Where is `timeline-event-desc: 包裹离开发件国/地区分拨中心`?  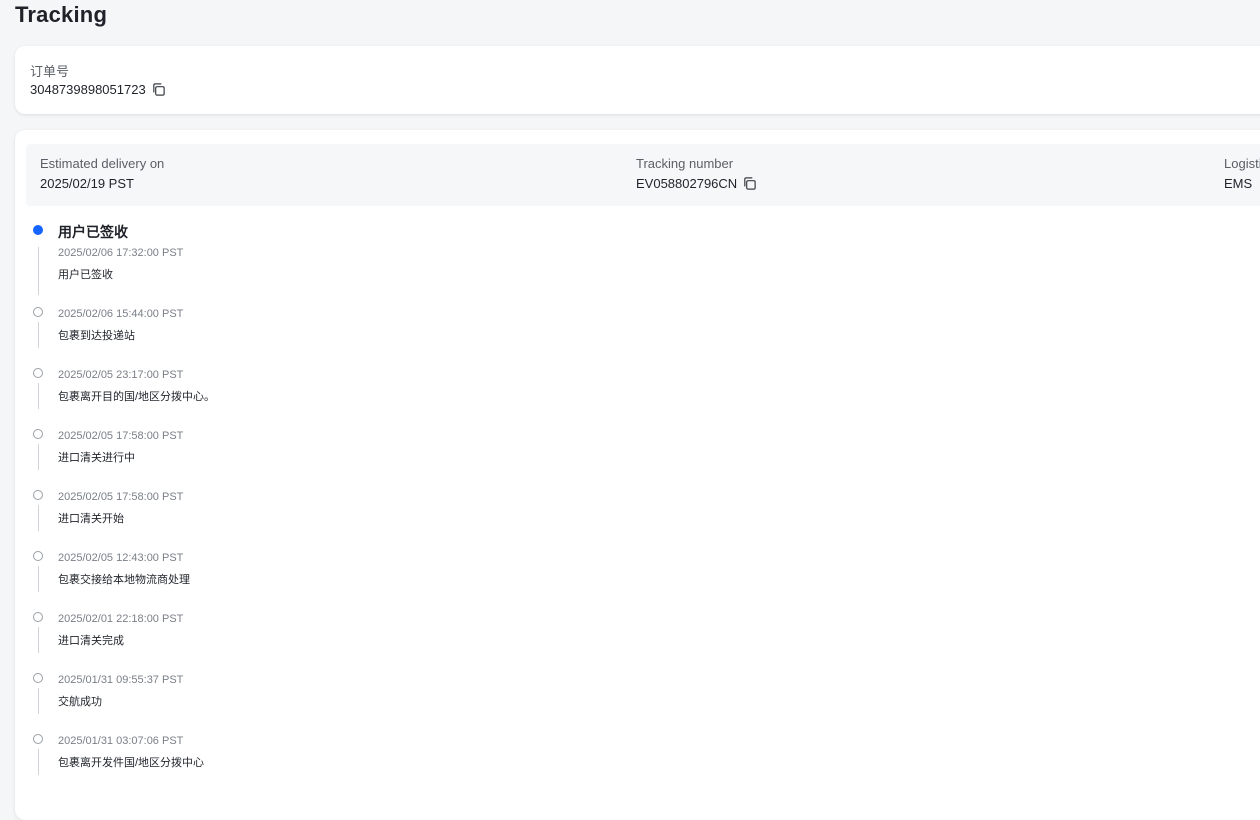 timeline-event-desc: 包裹离开发件国/地区分拨中心 is located at coordinates (131, 763).